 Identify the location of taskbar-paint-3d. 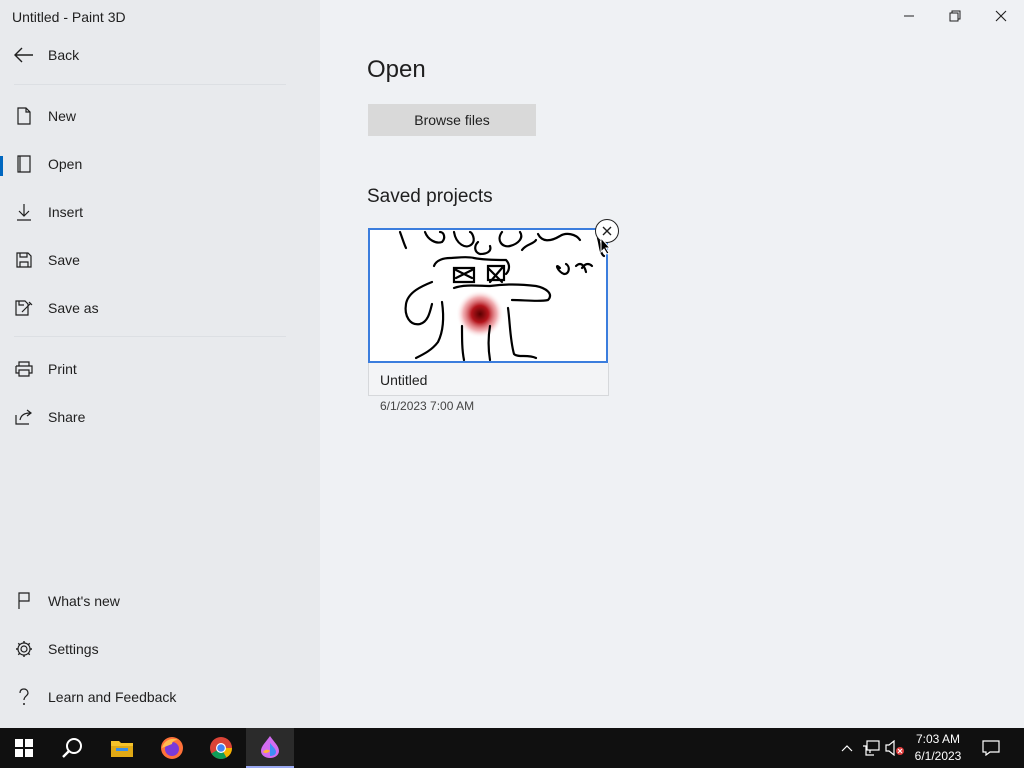
(270, 748).